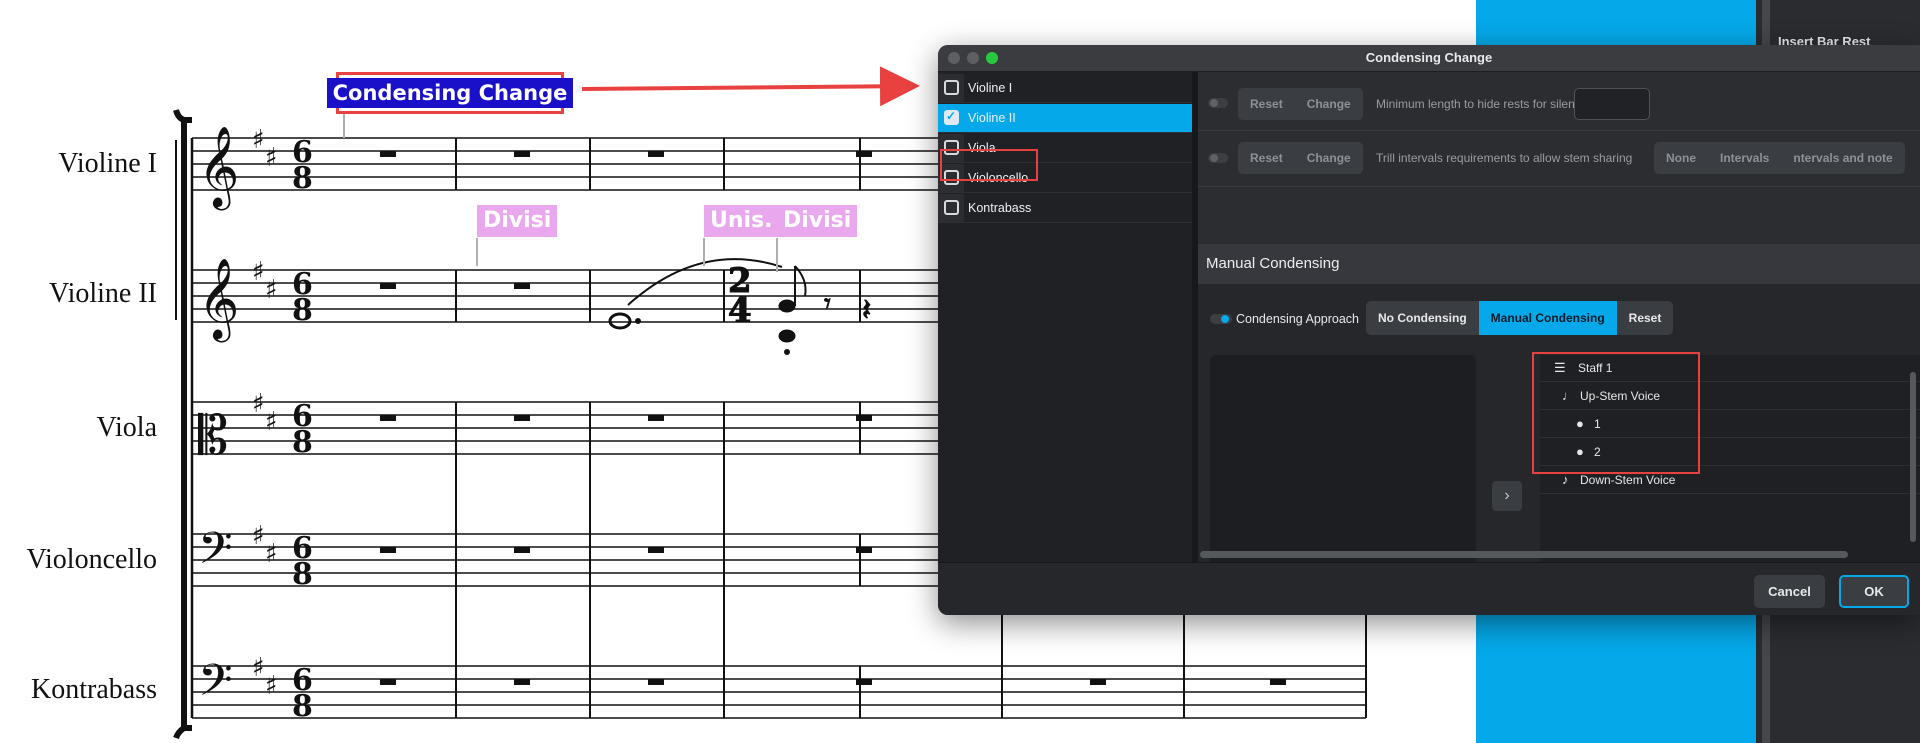 This screenshot has width=1920, height=743. Describe the element at coordinates (998, 178) in the screenshot. I see `player-label: Violoncello` at that location.